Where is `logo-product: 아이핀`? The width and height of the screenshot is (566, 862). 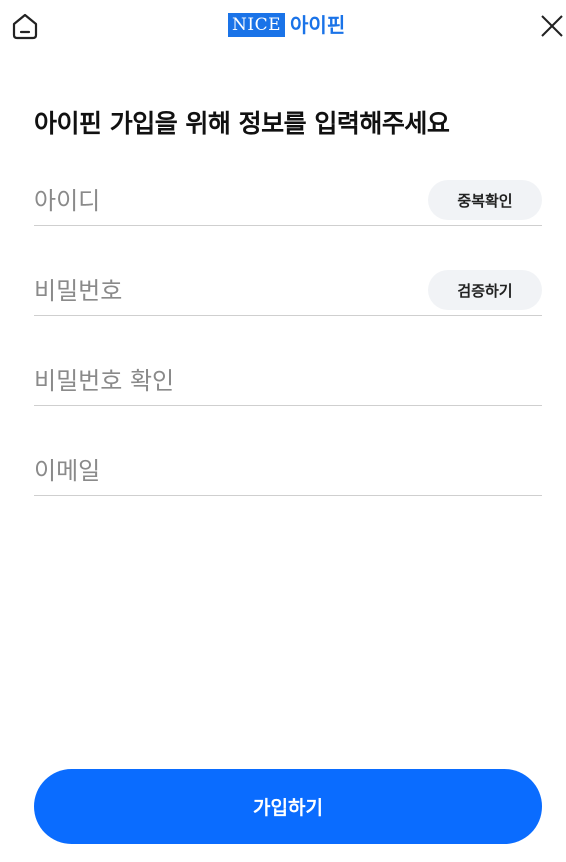 logo-product: 아이핀 is located at coordinates (318, 25).